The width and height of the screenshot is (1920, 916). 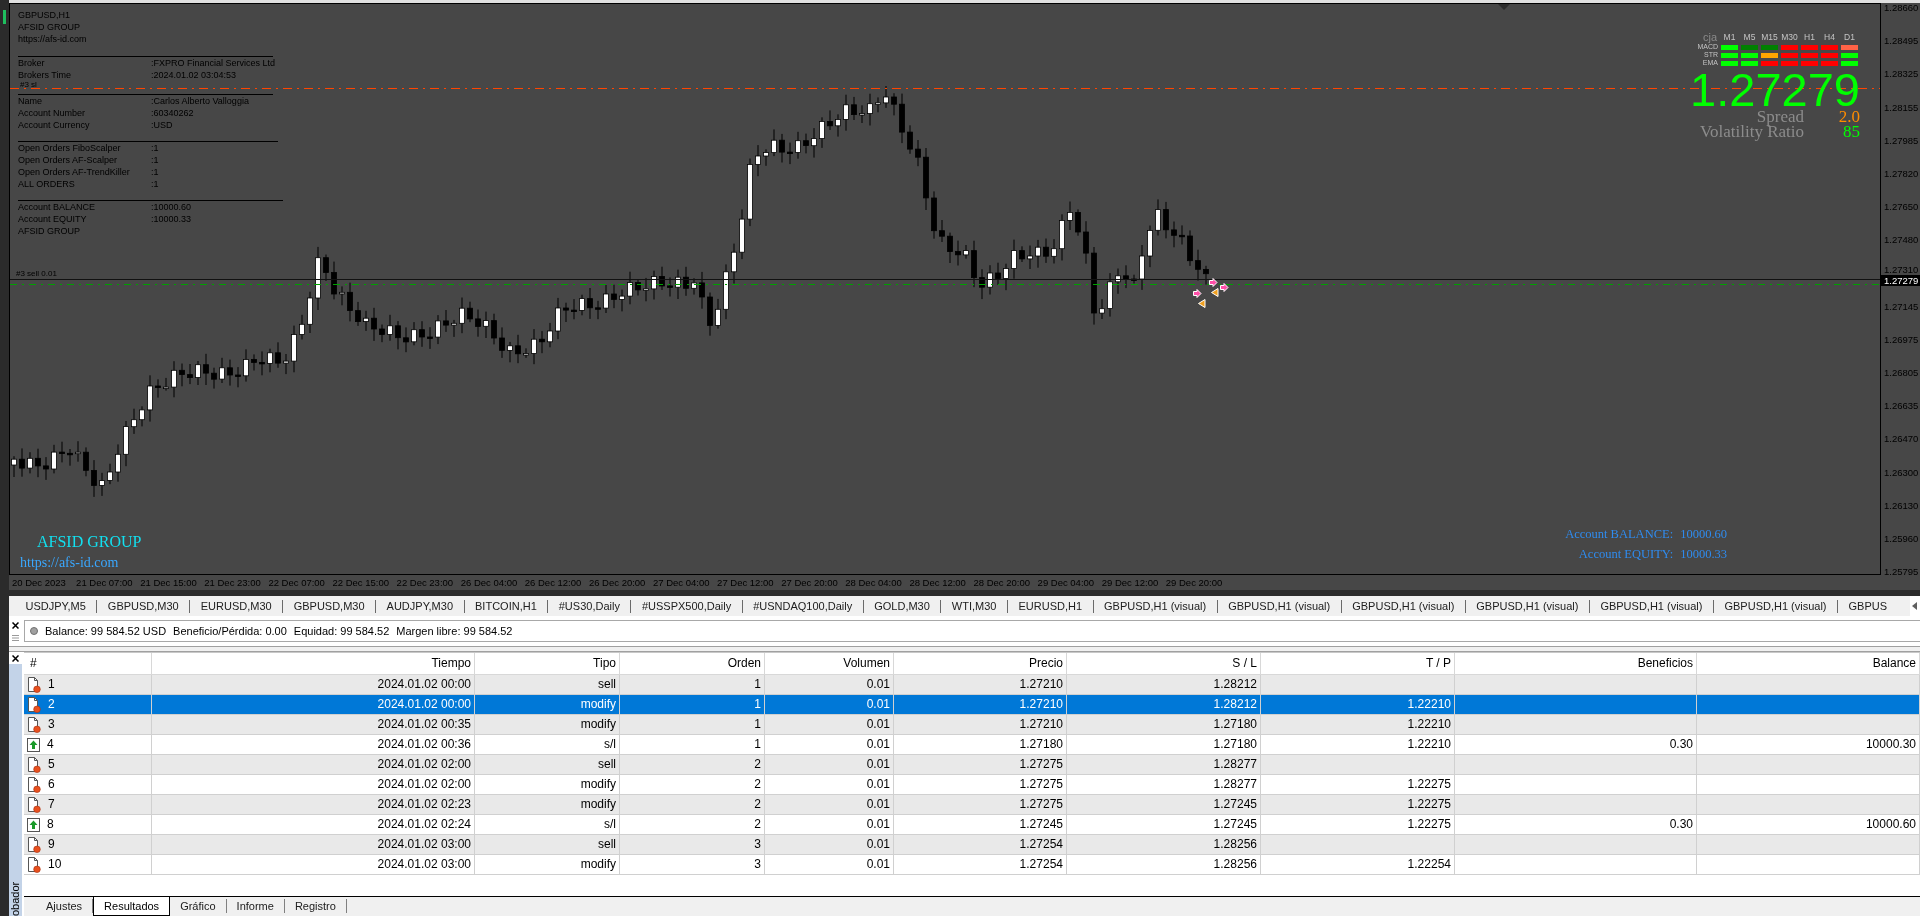 I want to click on bottom-tab: Resultados, so click(x=132, y=906).